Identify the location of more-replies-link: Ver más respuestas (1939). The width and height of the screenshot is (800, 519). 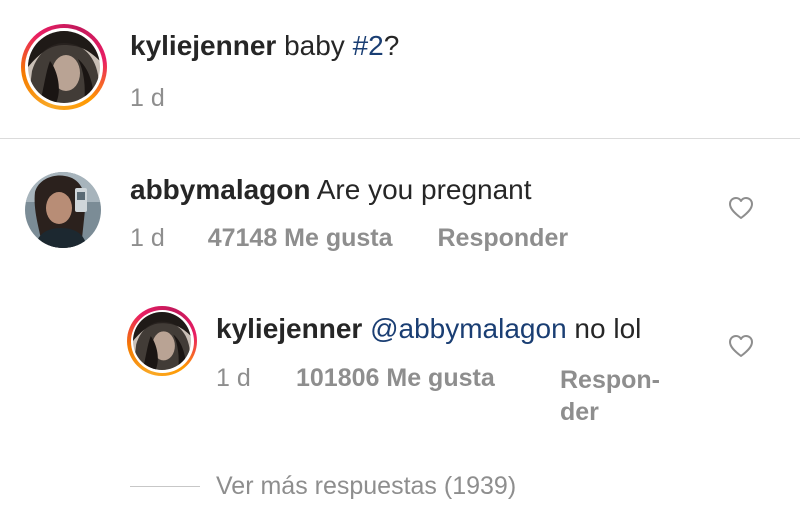
(366, 486).